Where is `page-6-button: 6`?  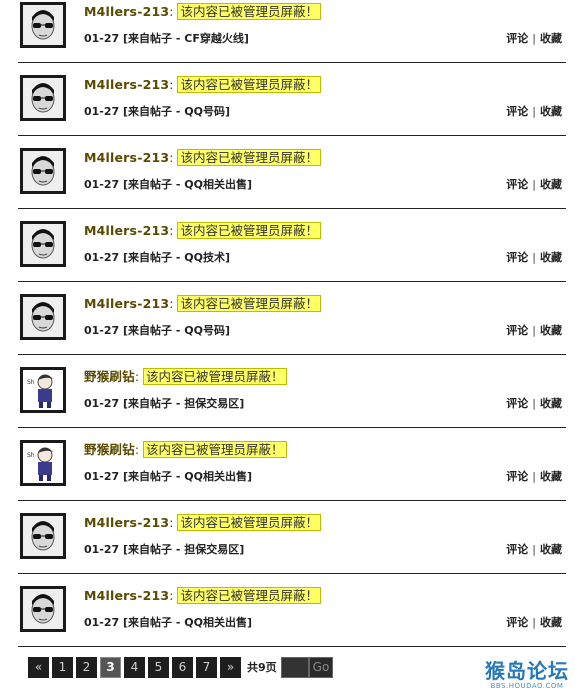
page-6-button: 6 is located at coordinates (182, 667).